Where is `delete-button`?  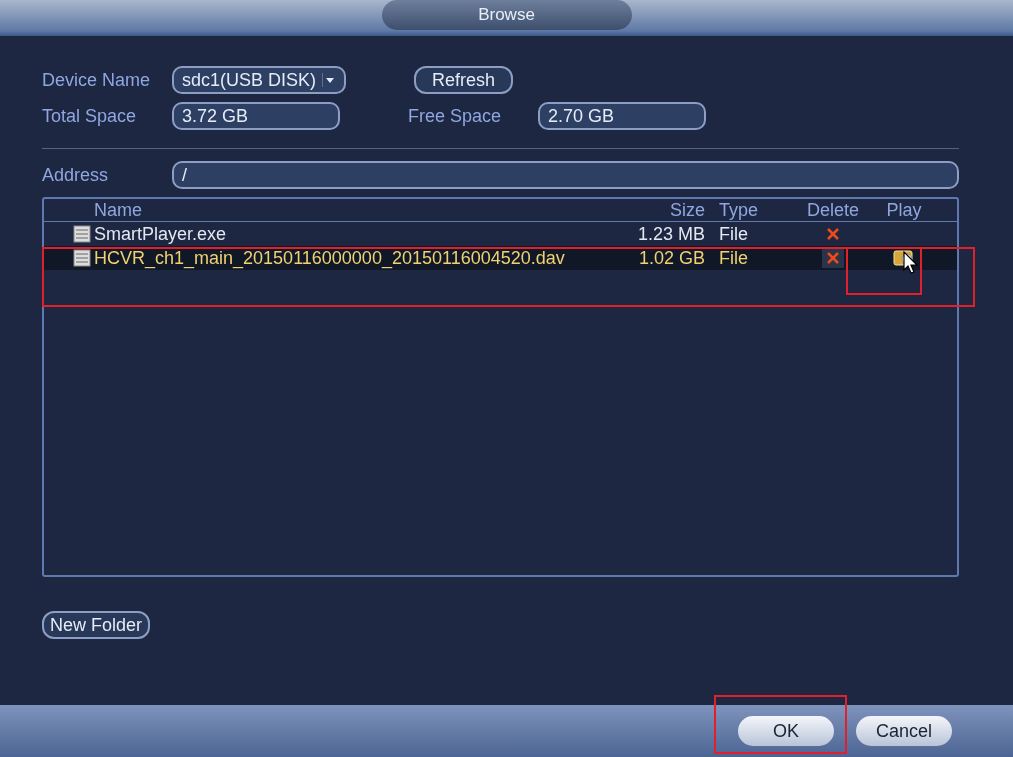 delete-button is located at coordinates (833, 258).